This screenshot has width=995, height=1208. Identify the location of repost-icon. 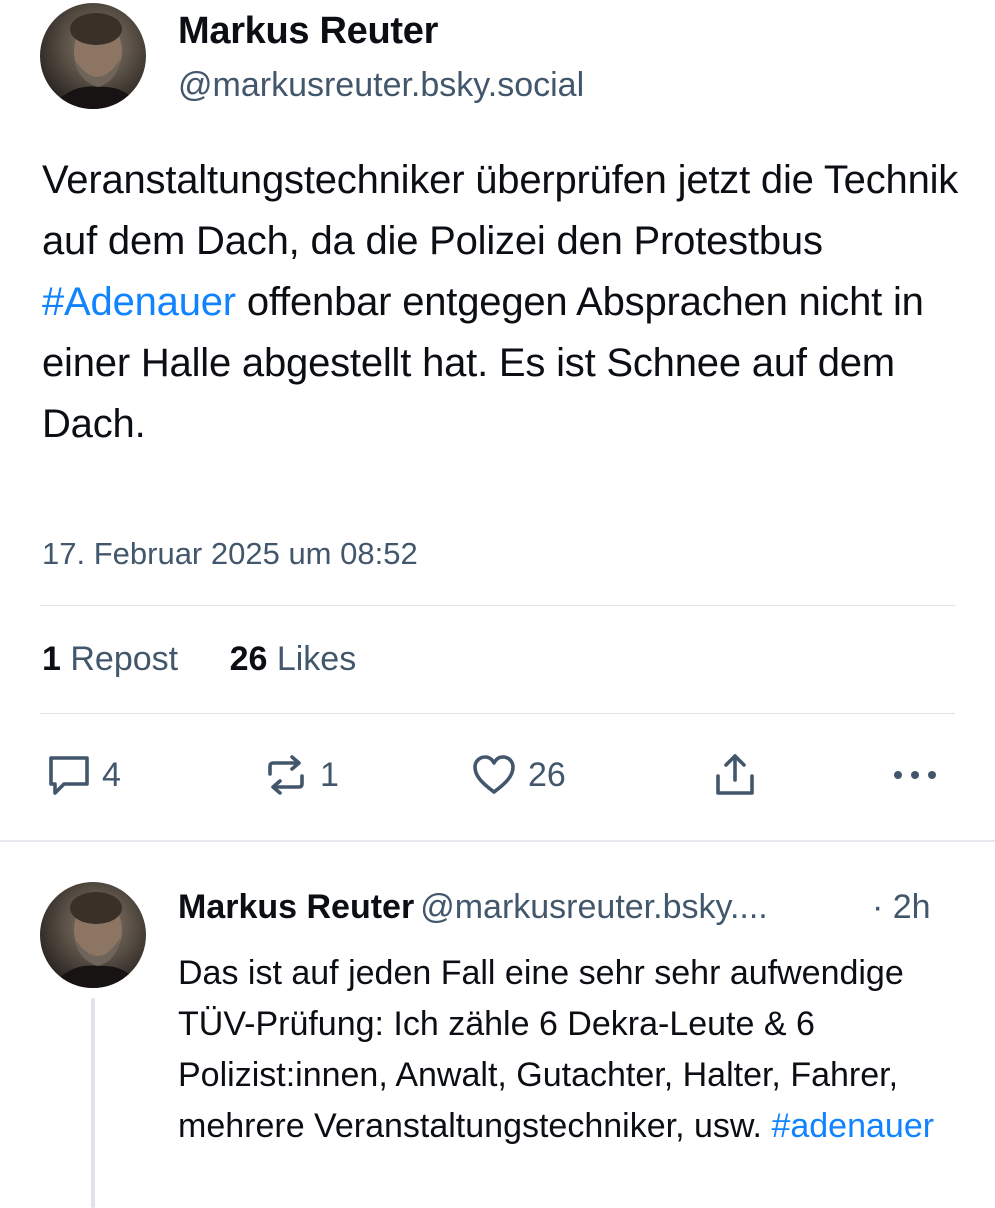
(286, 775).